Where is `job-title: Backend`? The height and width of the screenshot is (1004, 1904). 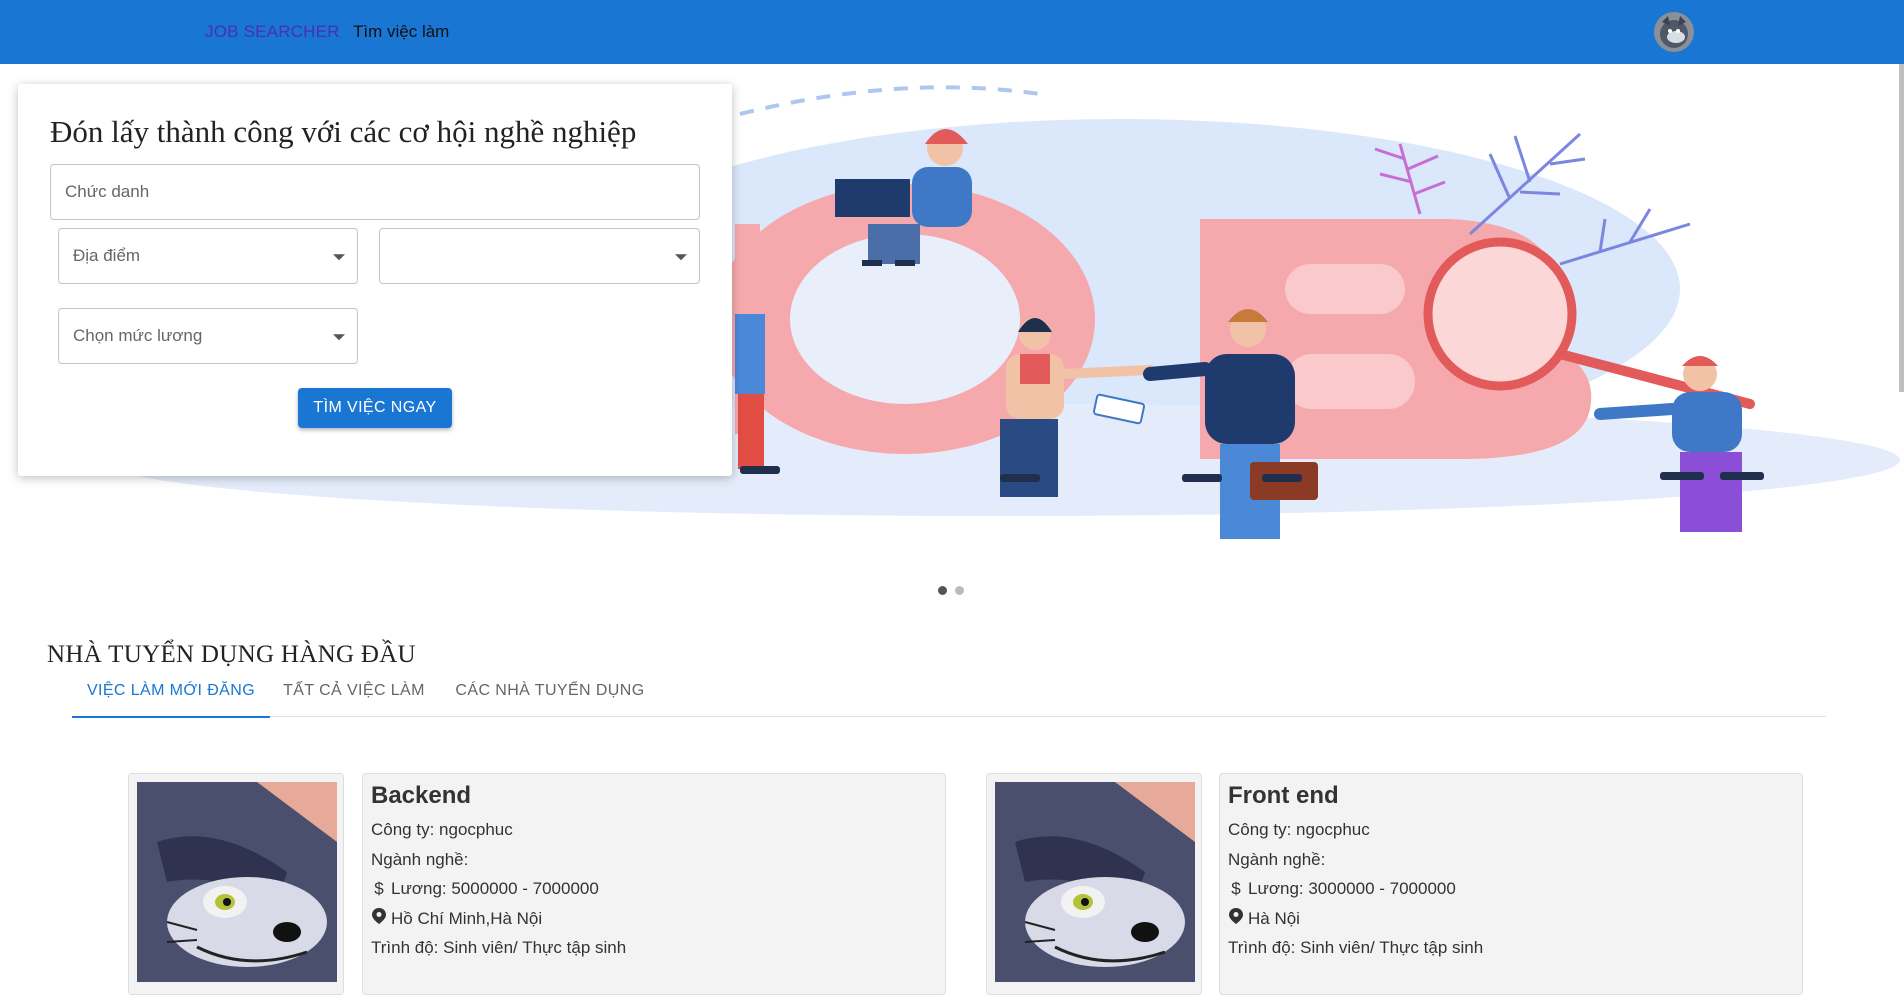 job-title: Backend is located at coordinates (421, 796).